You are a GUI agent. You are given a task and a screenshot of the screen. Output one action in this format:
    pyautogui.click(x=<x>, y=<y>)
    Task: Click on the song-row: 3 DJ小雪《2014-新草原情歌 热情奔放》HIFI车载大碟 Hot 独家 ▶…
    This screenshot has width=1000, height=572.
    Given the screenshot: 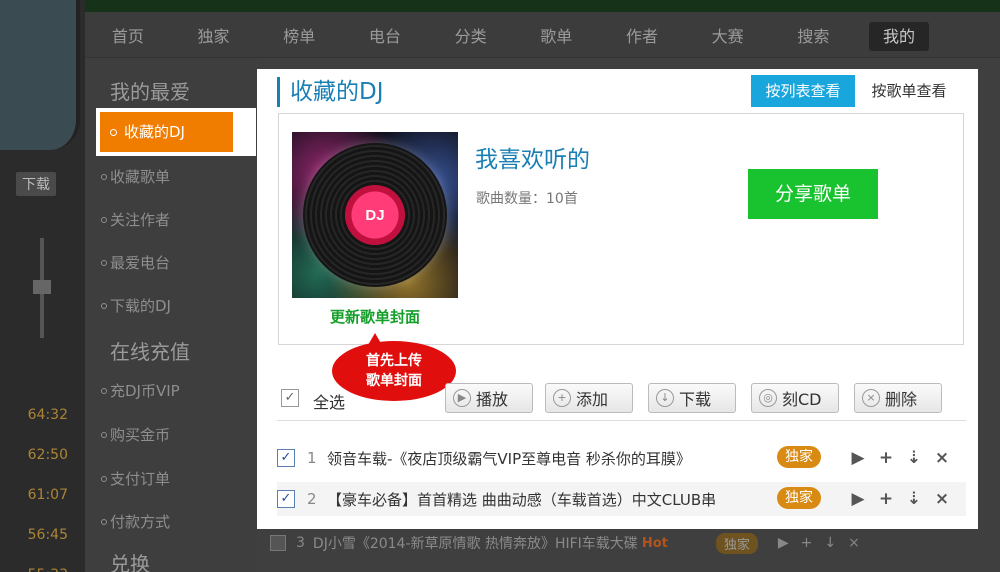 What is the action you would take?
    pyautogui.click(x=620, y=543)
    